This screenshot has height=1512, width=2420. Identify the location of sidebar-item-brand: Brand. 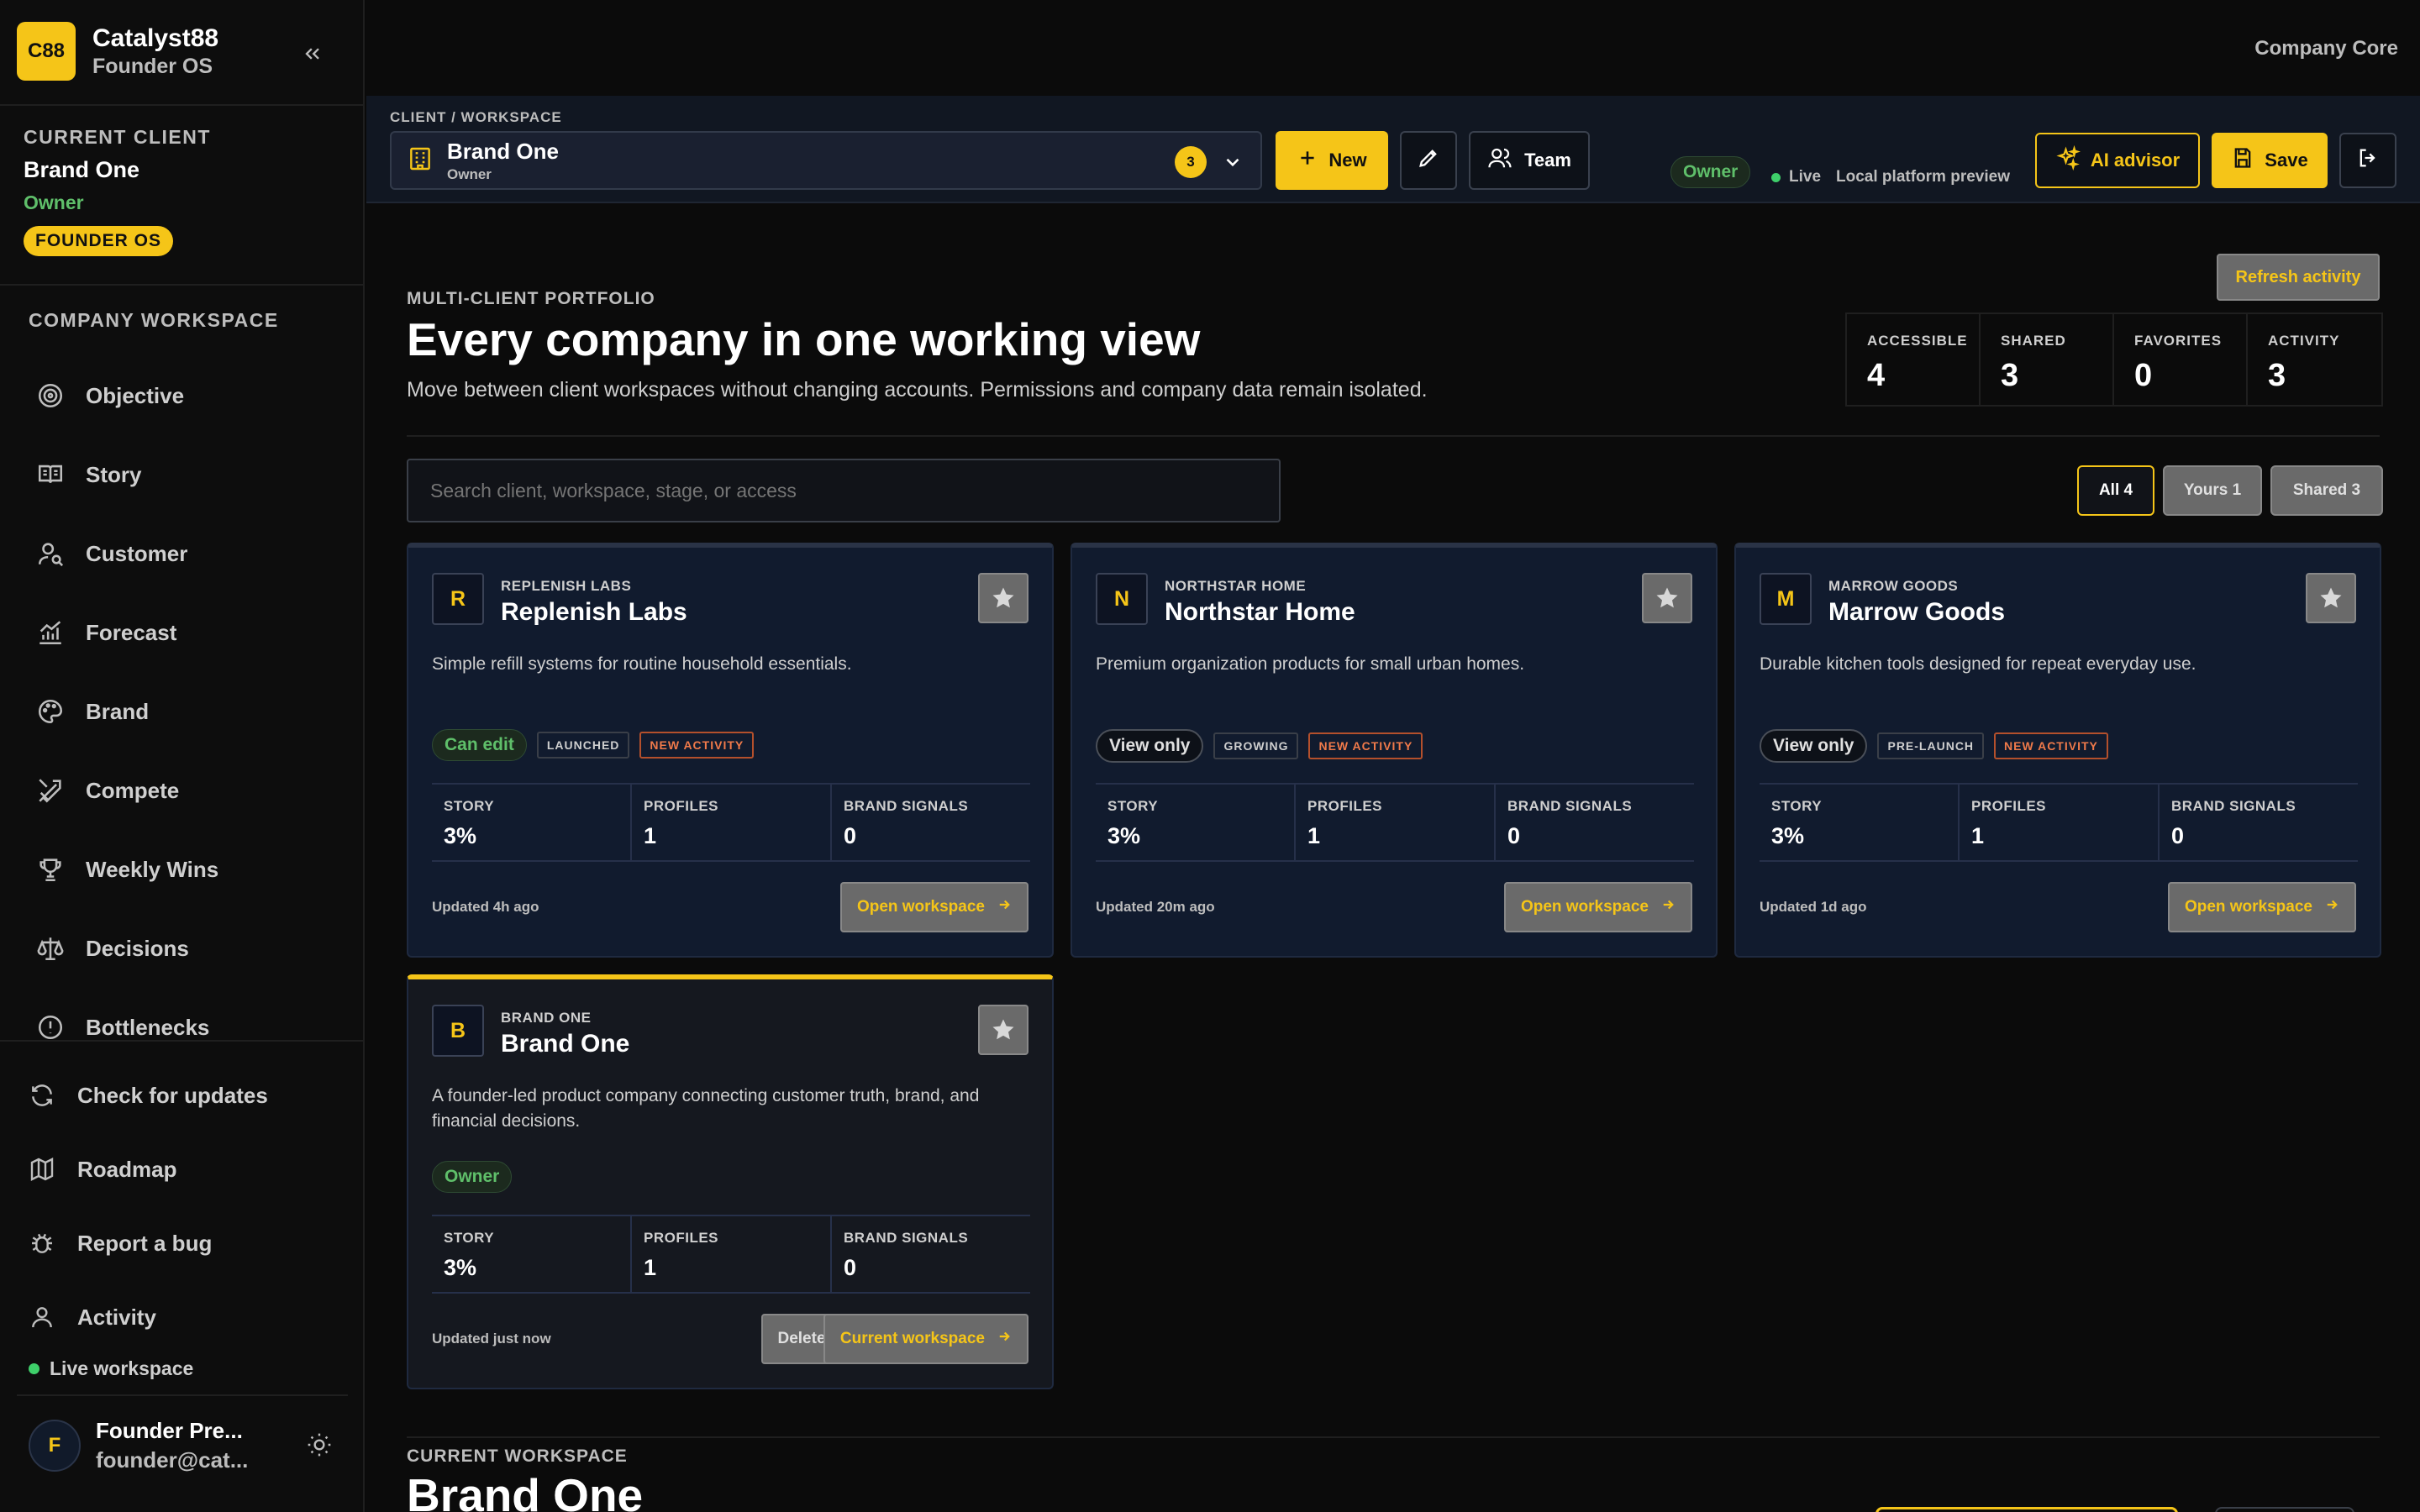
(185, 711).